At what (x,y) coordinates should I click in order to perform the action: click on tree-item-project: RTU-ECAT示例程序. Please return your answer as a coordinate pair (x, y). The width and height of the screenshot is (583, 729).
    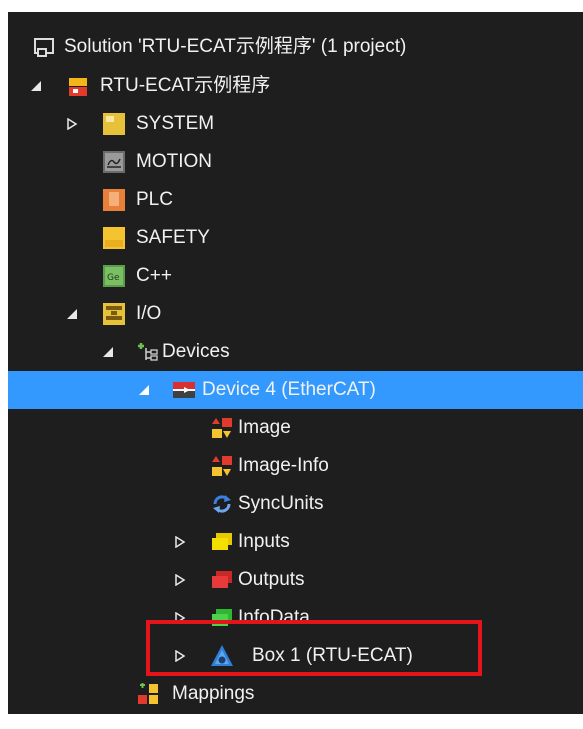
    Looking at the image, I should click on (295, 86).